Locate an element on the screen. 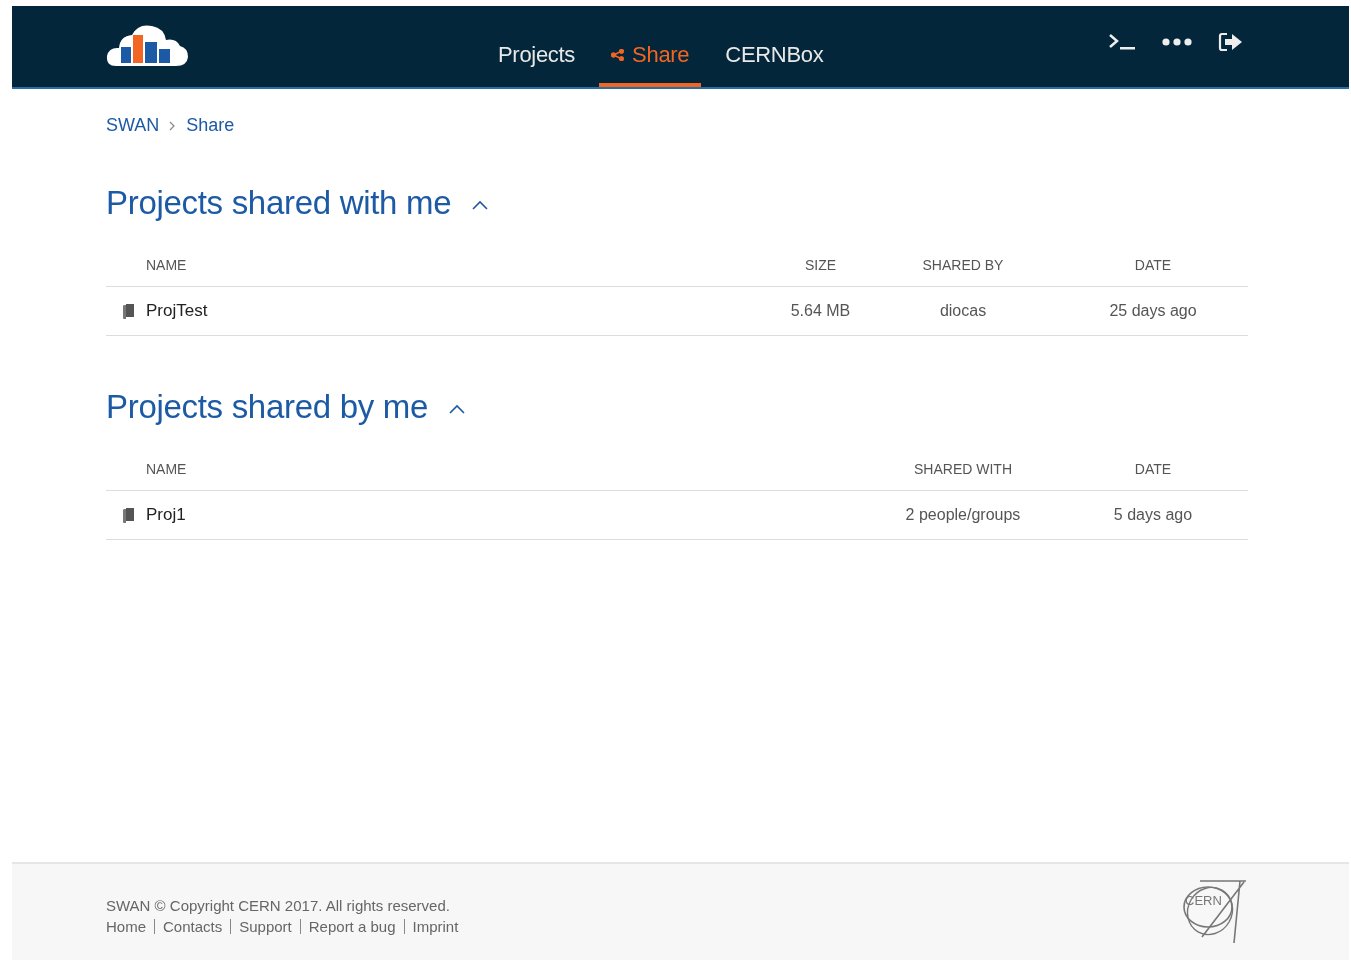 The height and width of the screenshot is (960, 1351). cloud-chart-logo-icon is located at coordinates (147, 45).